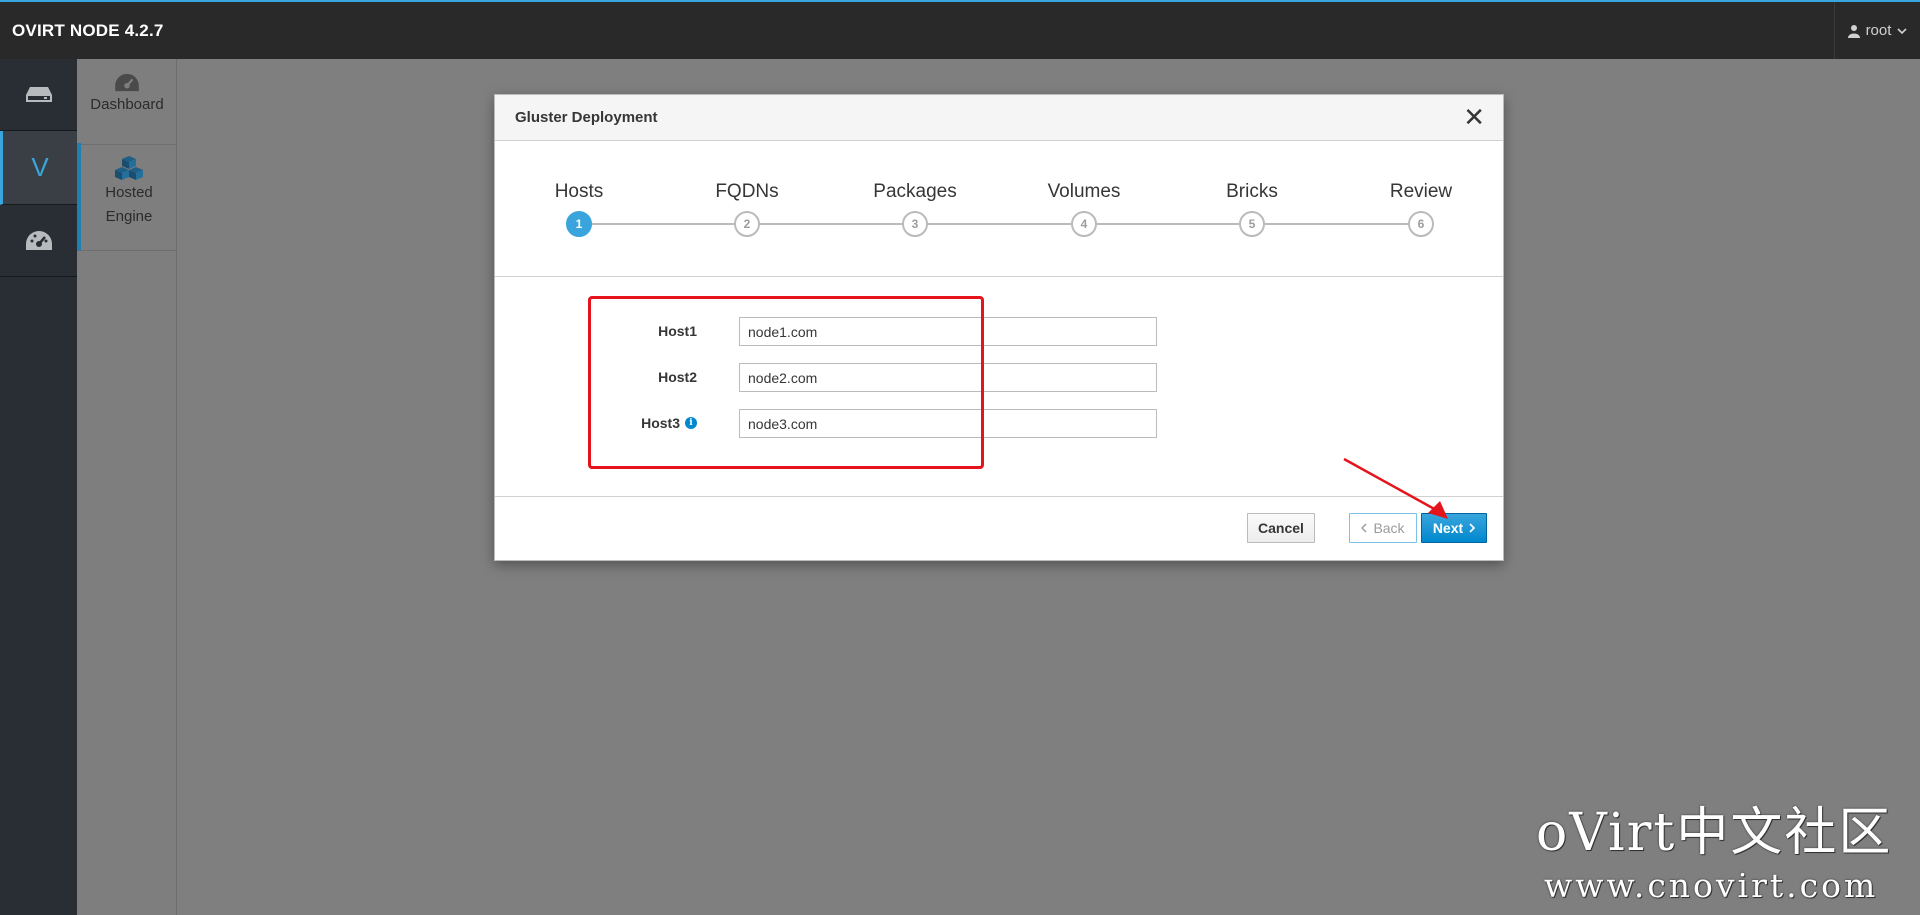  Describe the element at coordinates (1252, 209) in the screenshot. I see `step-bricks: Bricks 5` at that location.